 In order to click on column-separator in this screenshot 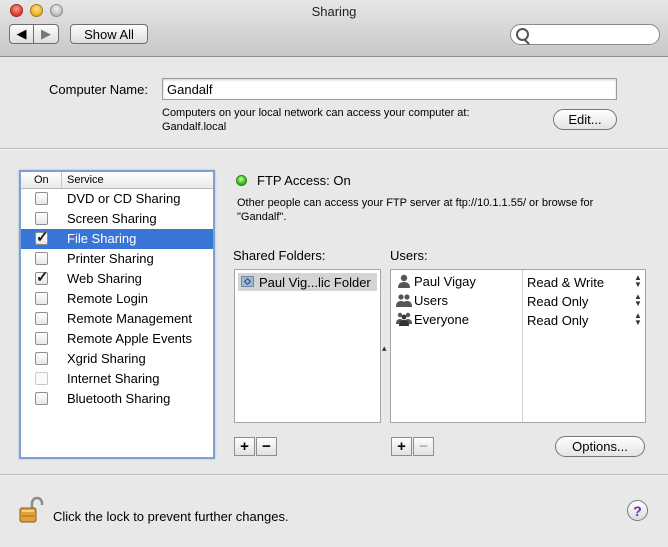, I will do `click(61, 180)`.